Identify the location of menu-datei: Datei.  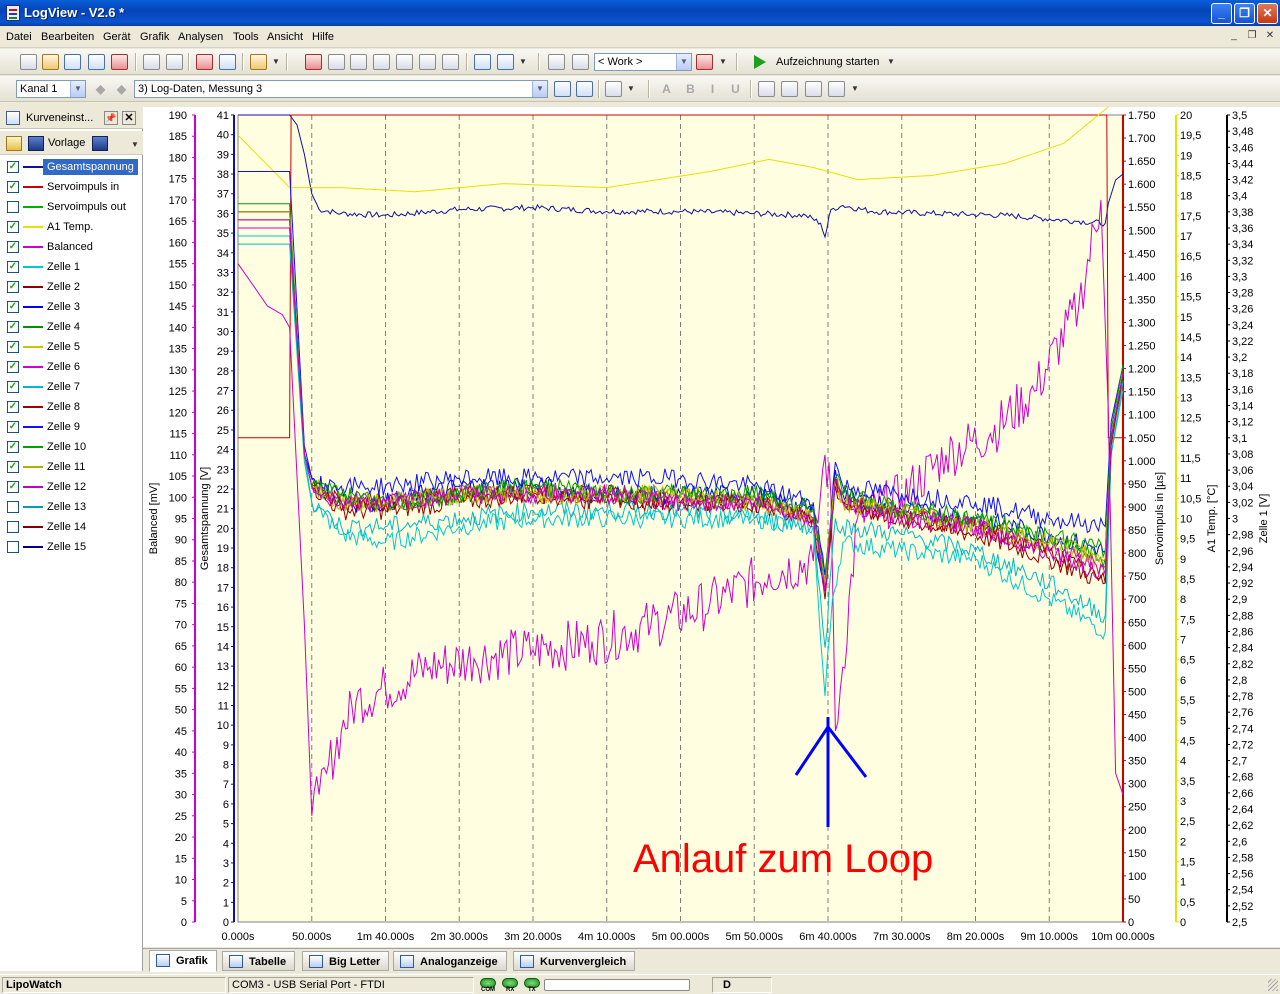
(19, 37).